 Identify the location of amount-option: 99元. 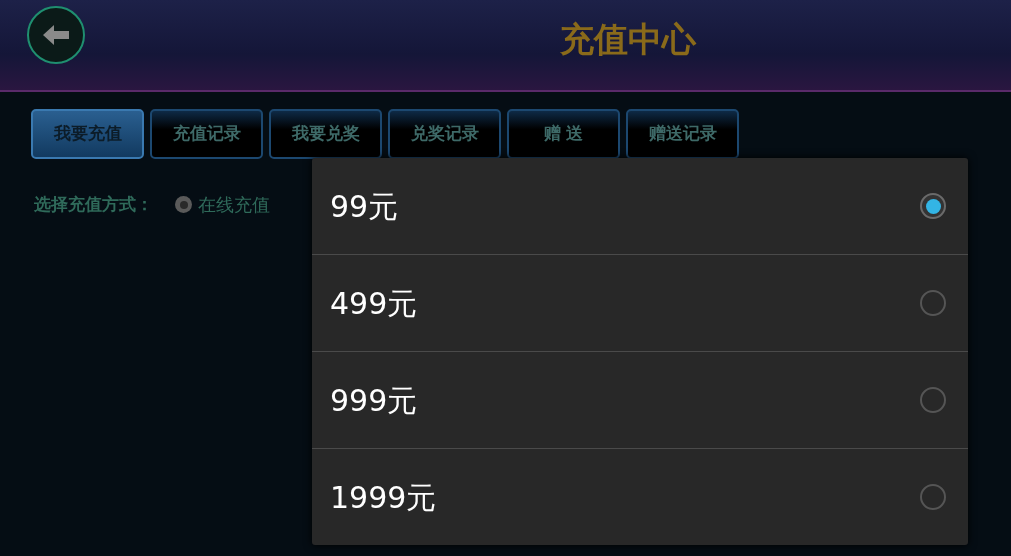
(640, 206).